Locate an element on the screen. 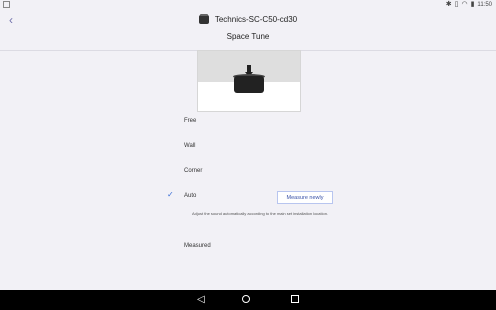 The width and height of the screenshot is (496, 310). status-icons: ✱ ▯ ◠ ▮ 11:50 is located at coordinates (469, 5).